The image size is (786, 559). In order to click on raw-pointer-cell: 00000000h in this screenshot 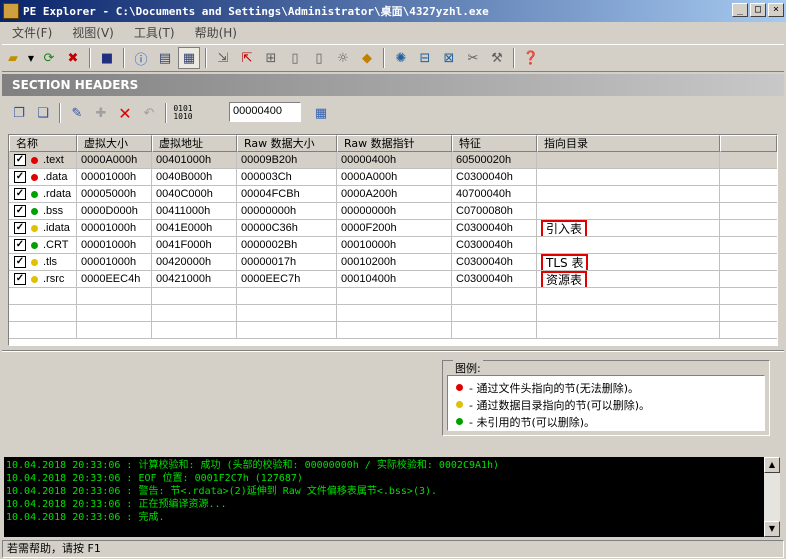, I will do `click(394, 211)`.